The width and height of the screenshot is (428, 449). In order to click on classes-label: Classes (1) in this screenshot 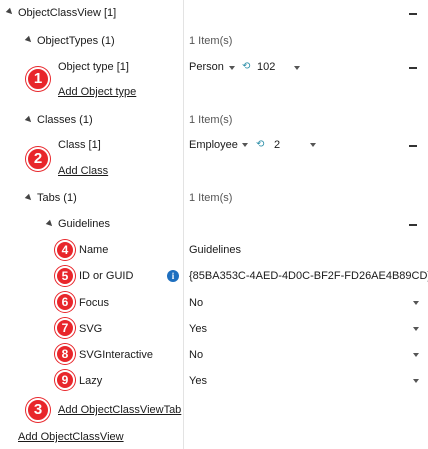, I will do `click(65, 120)`.